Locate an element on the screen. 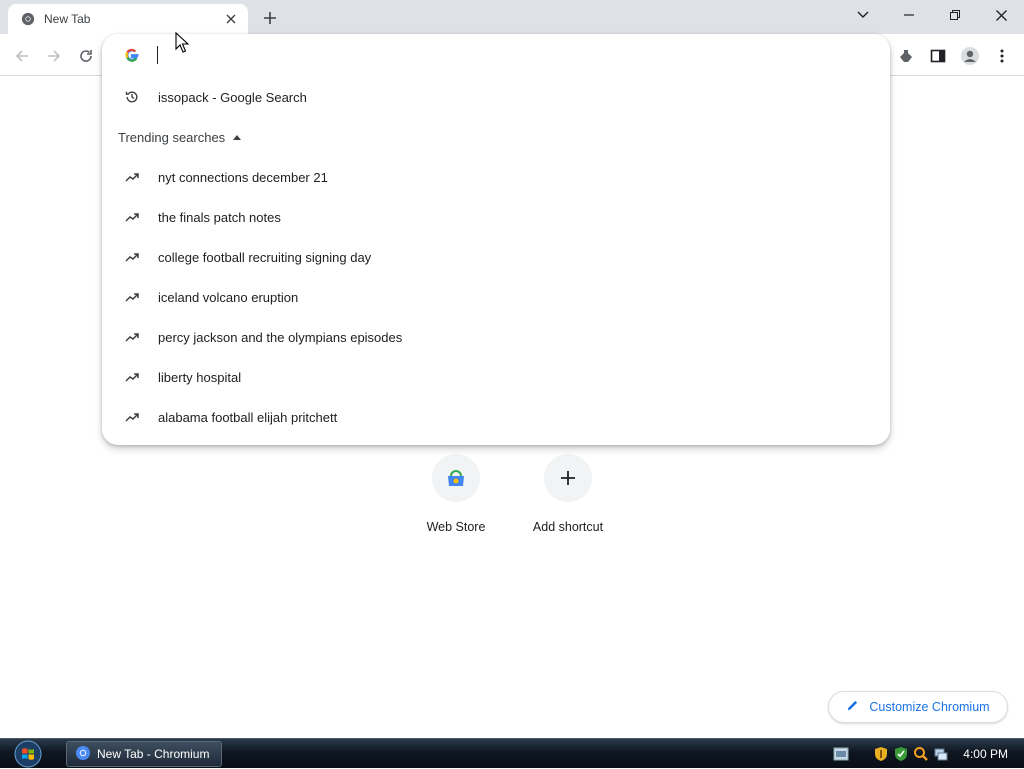 Image resolution: width=1024 pixels, height=769 pixels. history-icon is located at coordinates (132, 97).